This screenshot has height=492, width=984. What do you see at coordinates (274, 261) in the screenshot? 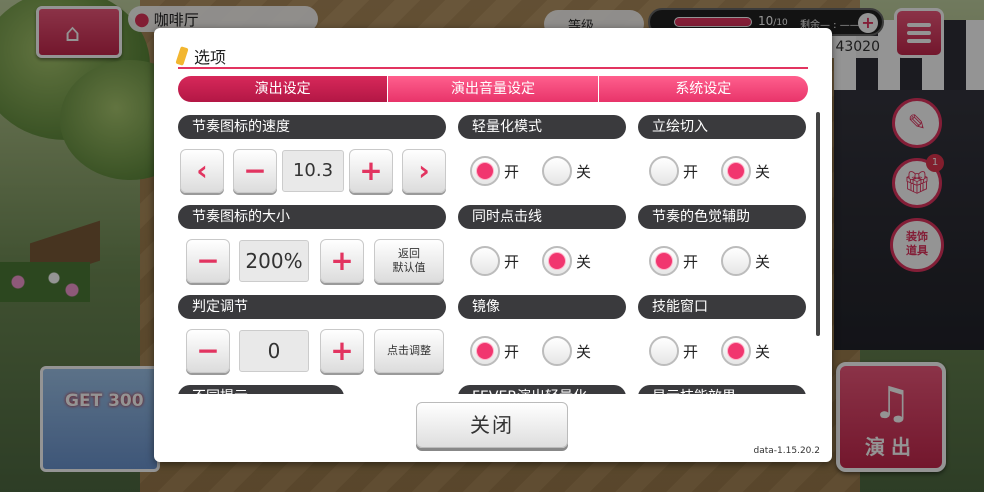
I see `size-value: 200%` at bounding box center [274, 261].